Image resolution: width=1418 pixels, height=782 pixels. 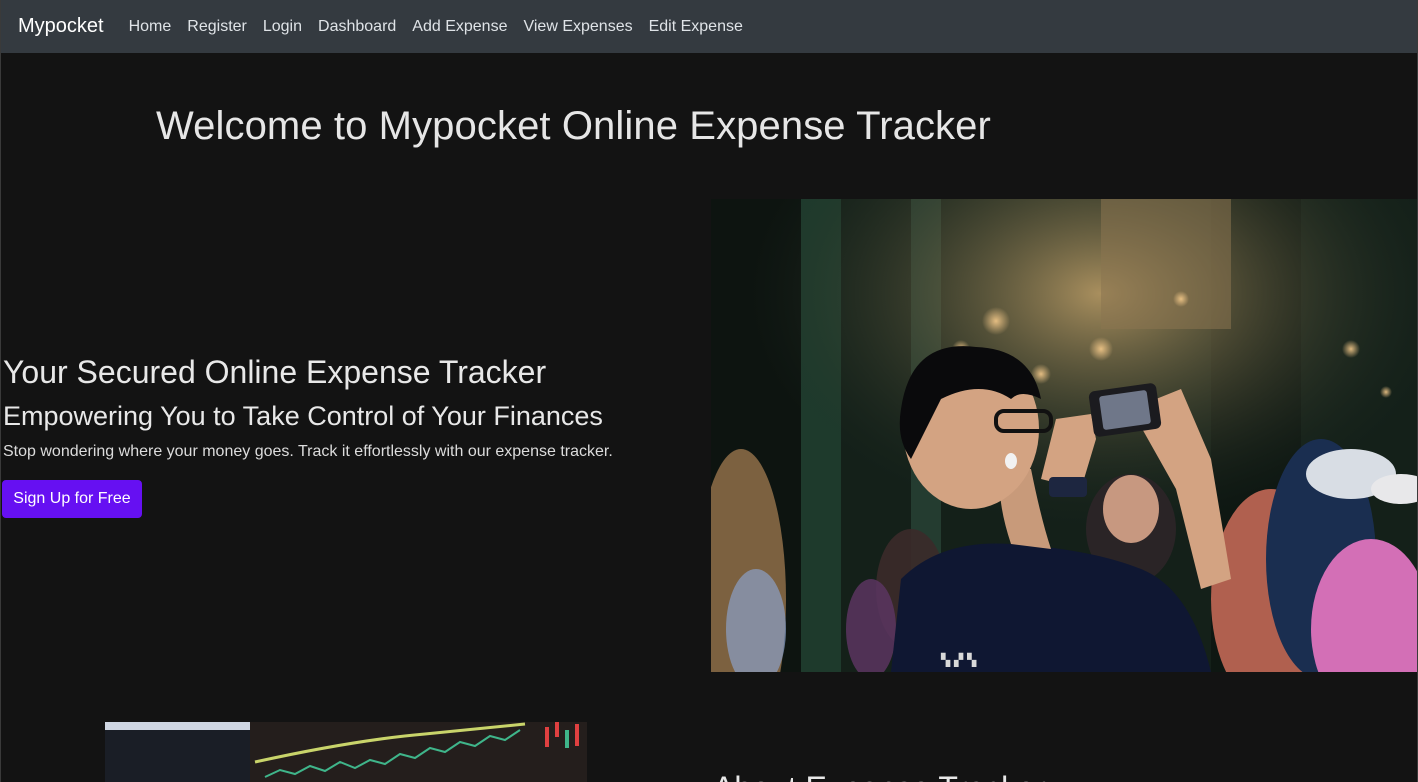 What do you see at coordinates (357, 27) in the screenshot?
I see `nav-link-dashboard: Dashboard` at bounding box center [357, 27].